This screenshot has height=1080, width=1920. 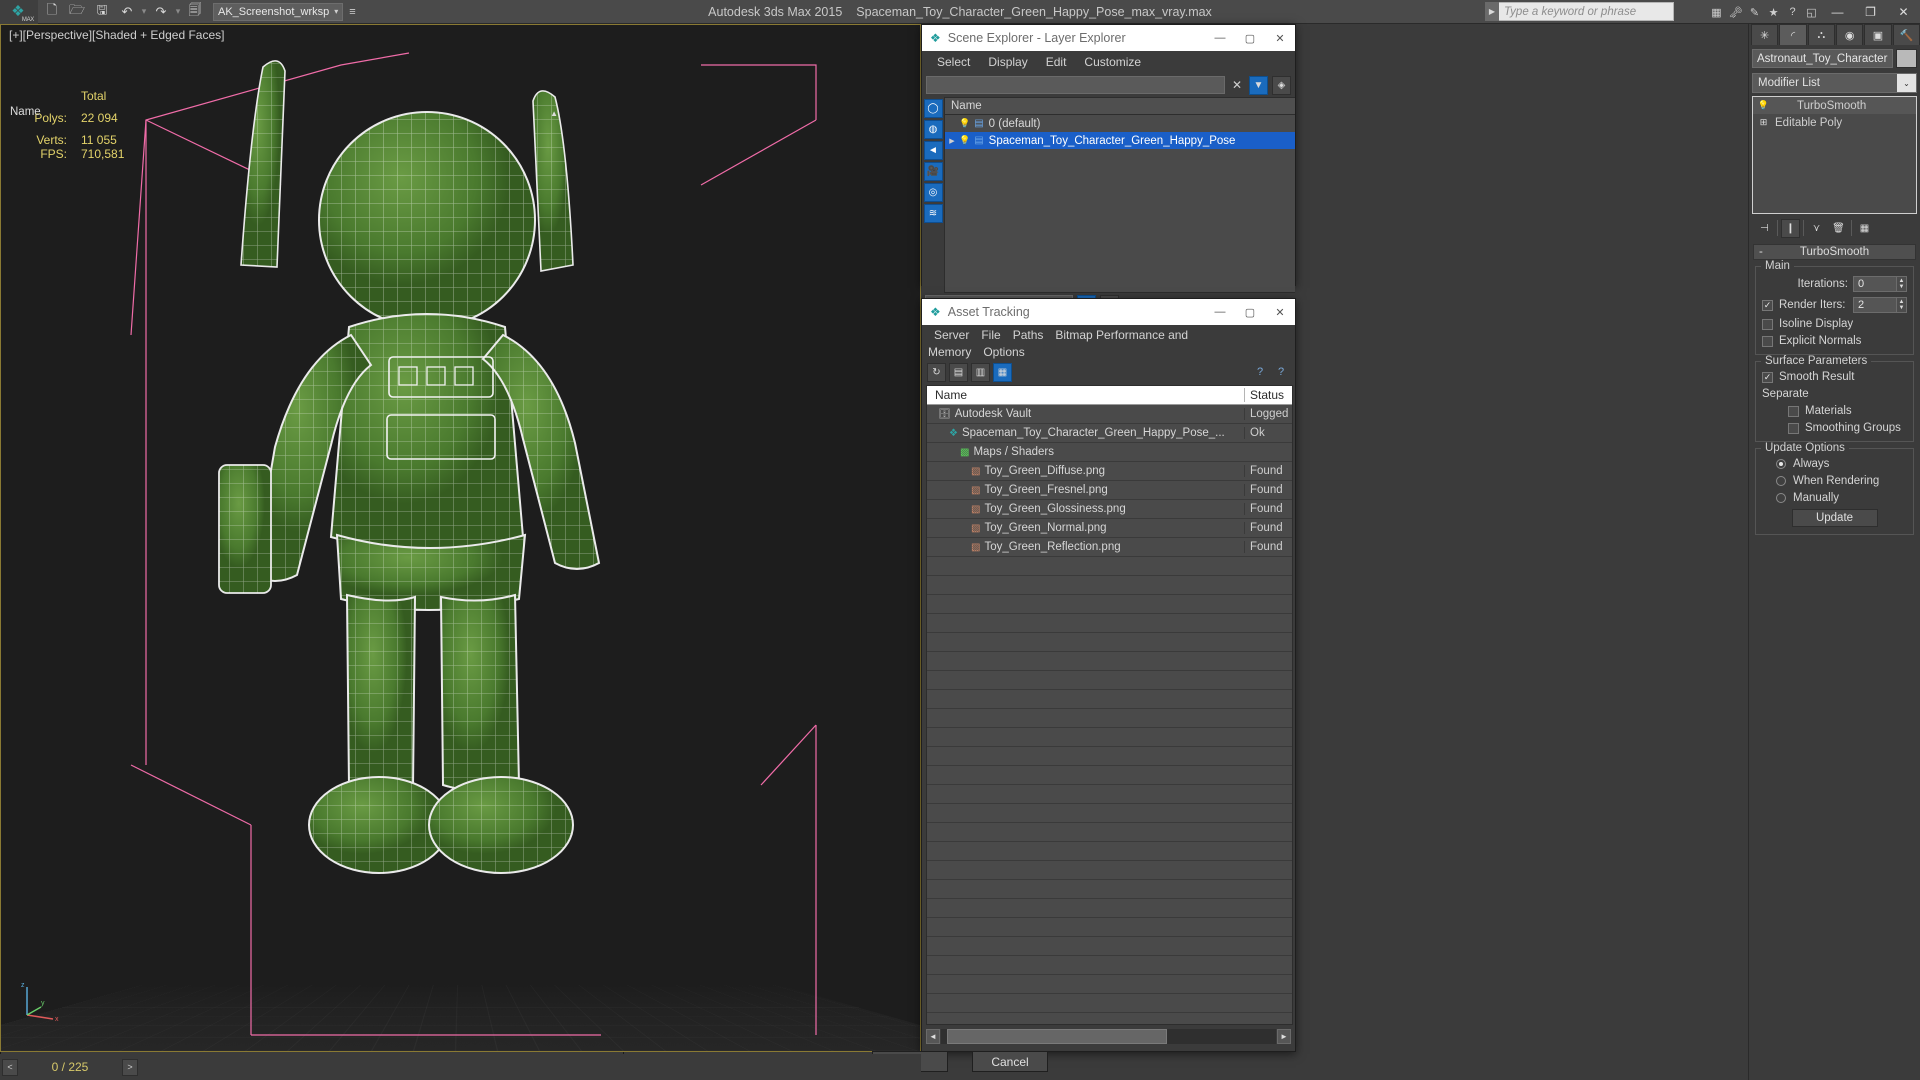 I want to click on configure-modifier-sets-icon: ▦, so click(x=1864, y=228).